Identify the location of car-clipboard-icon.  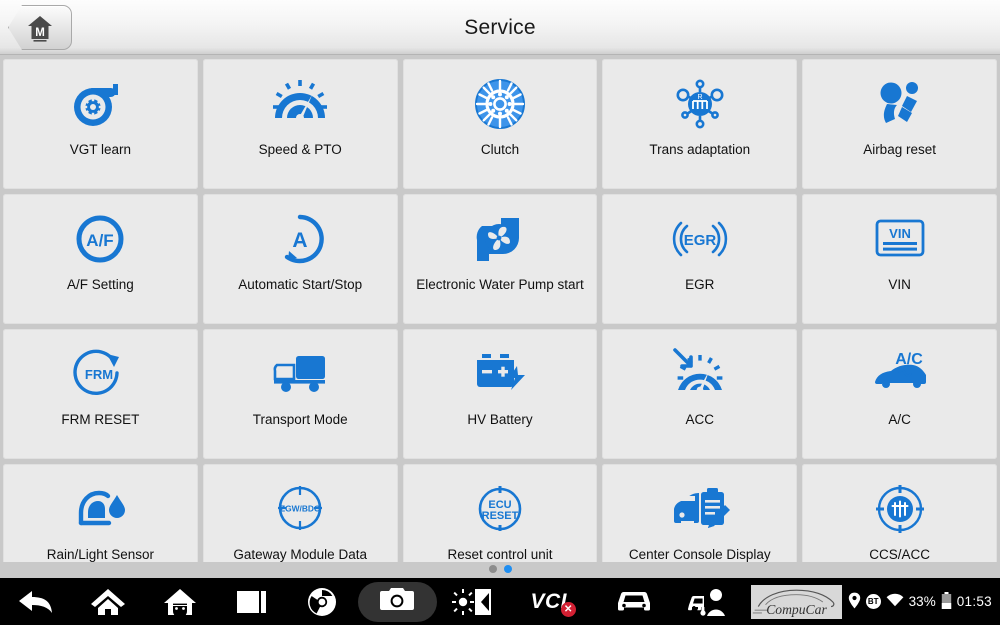
(700, 509).